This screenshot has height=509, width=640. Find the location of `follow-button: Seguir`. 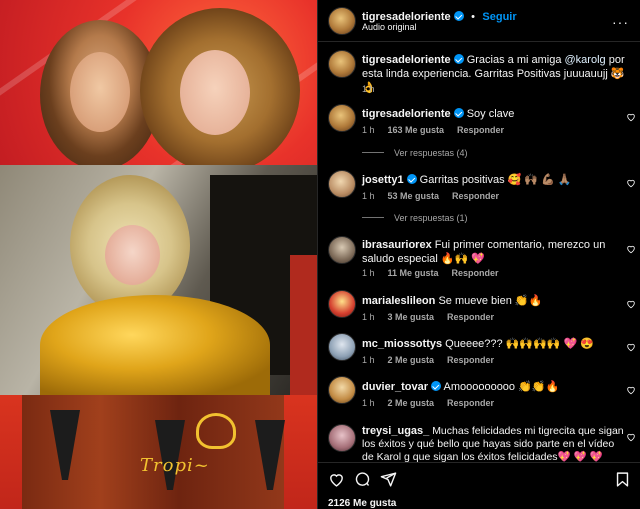

follow-button: Seguir is located at coordinates (499, 17).